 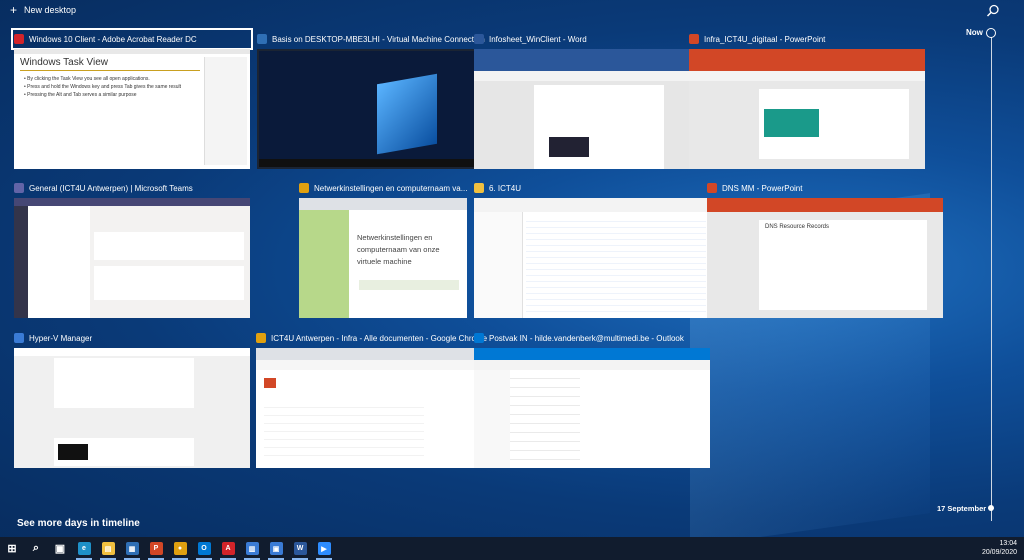 I want to click on window-powerpoint-infra: Infra_ICT4U_digitaal - PowerPoint, so click(x=807, y=100).